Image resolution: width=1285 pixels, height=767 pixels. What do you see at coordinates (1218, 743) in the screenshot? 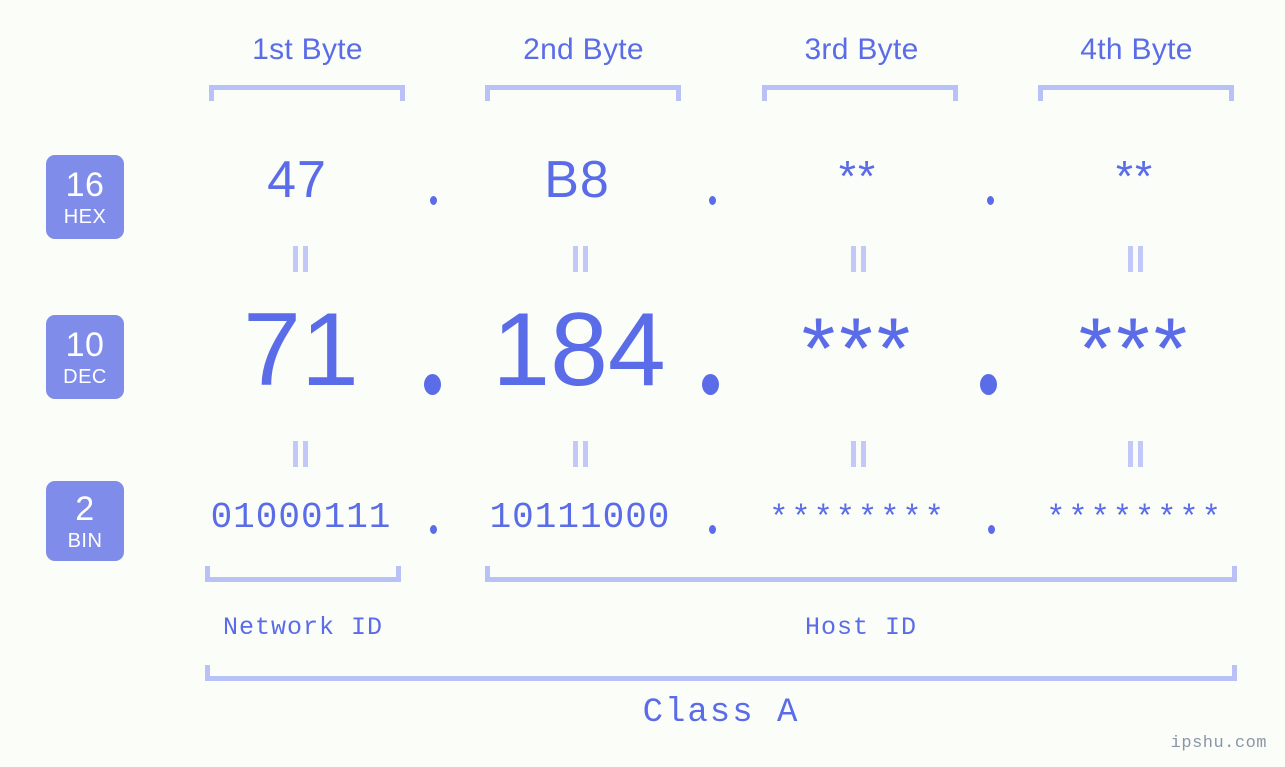
I see `site-watermark: ipshu.com` at bounding box center [1218, 743].